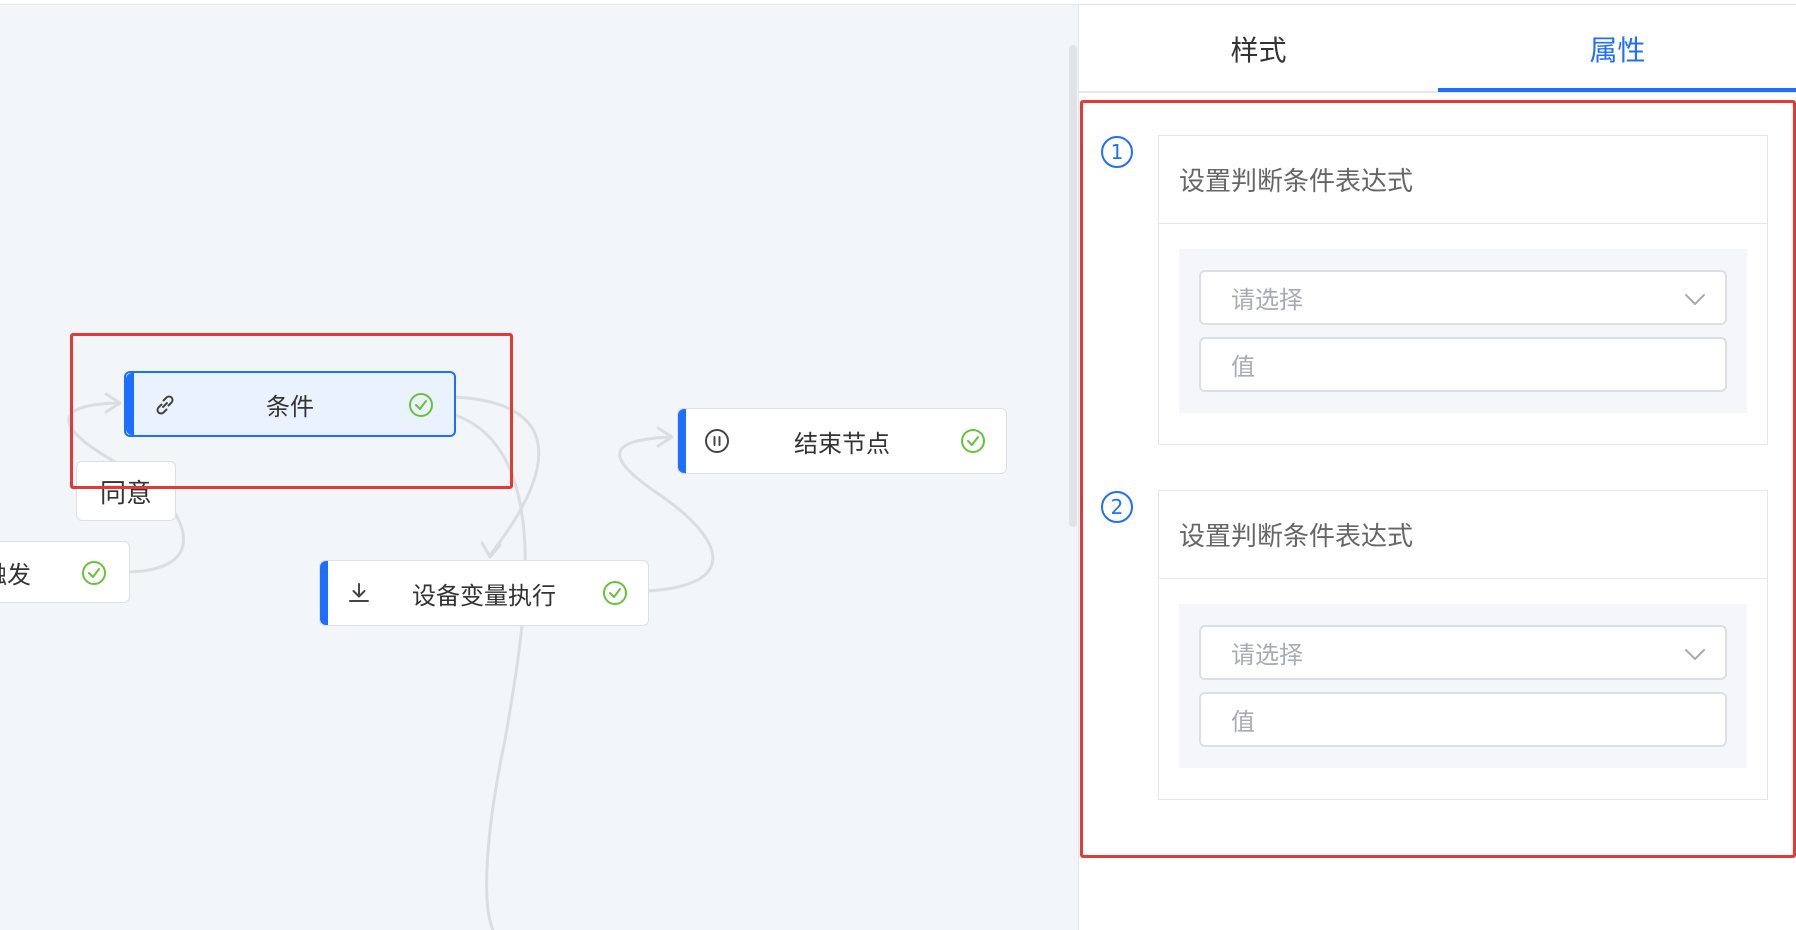 The height and width of the screenshot is (930, 1796). Describe the element at coordinates (126, 491) in the screenshot. I see `edge-label-agree: 同意` at that location.